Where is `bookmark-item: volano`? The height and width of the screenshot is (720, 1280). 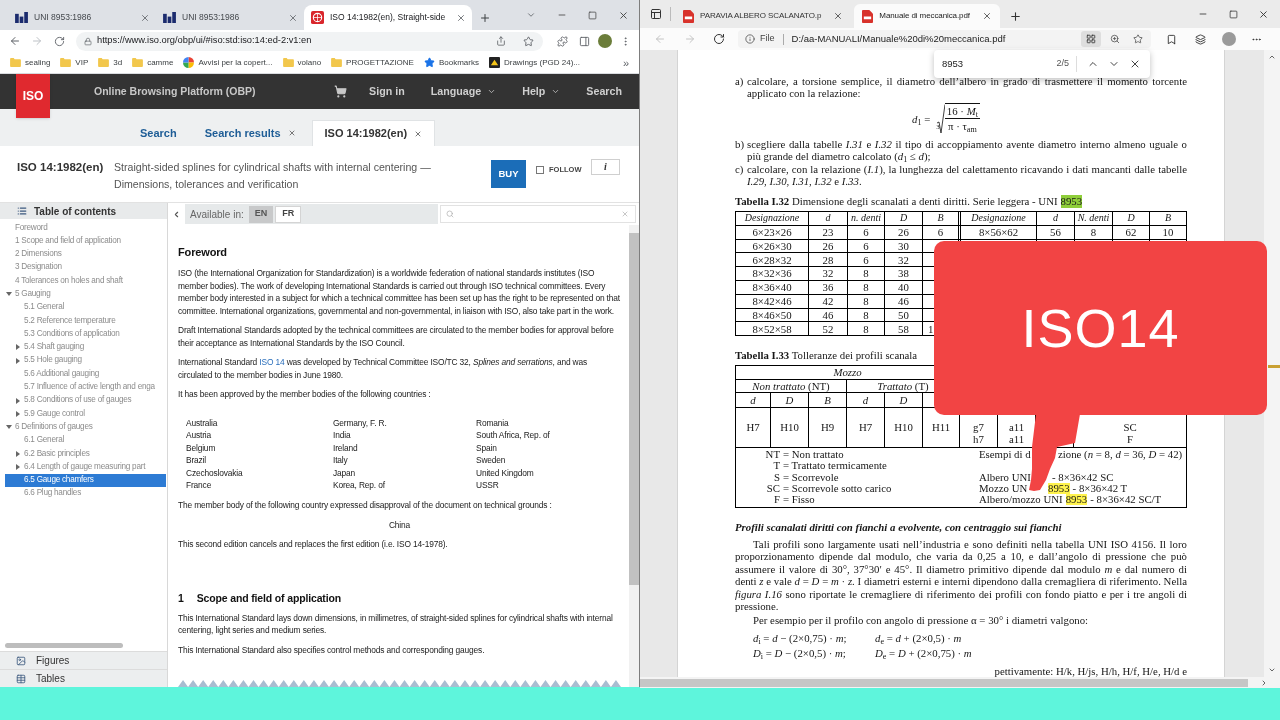 bookmark-item: volano is located at coordinates (302, 62).